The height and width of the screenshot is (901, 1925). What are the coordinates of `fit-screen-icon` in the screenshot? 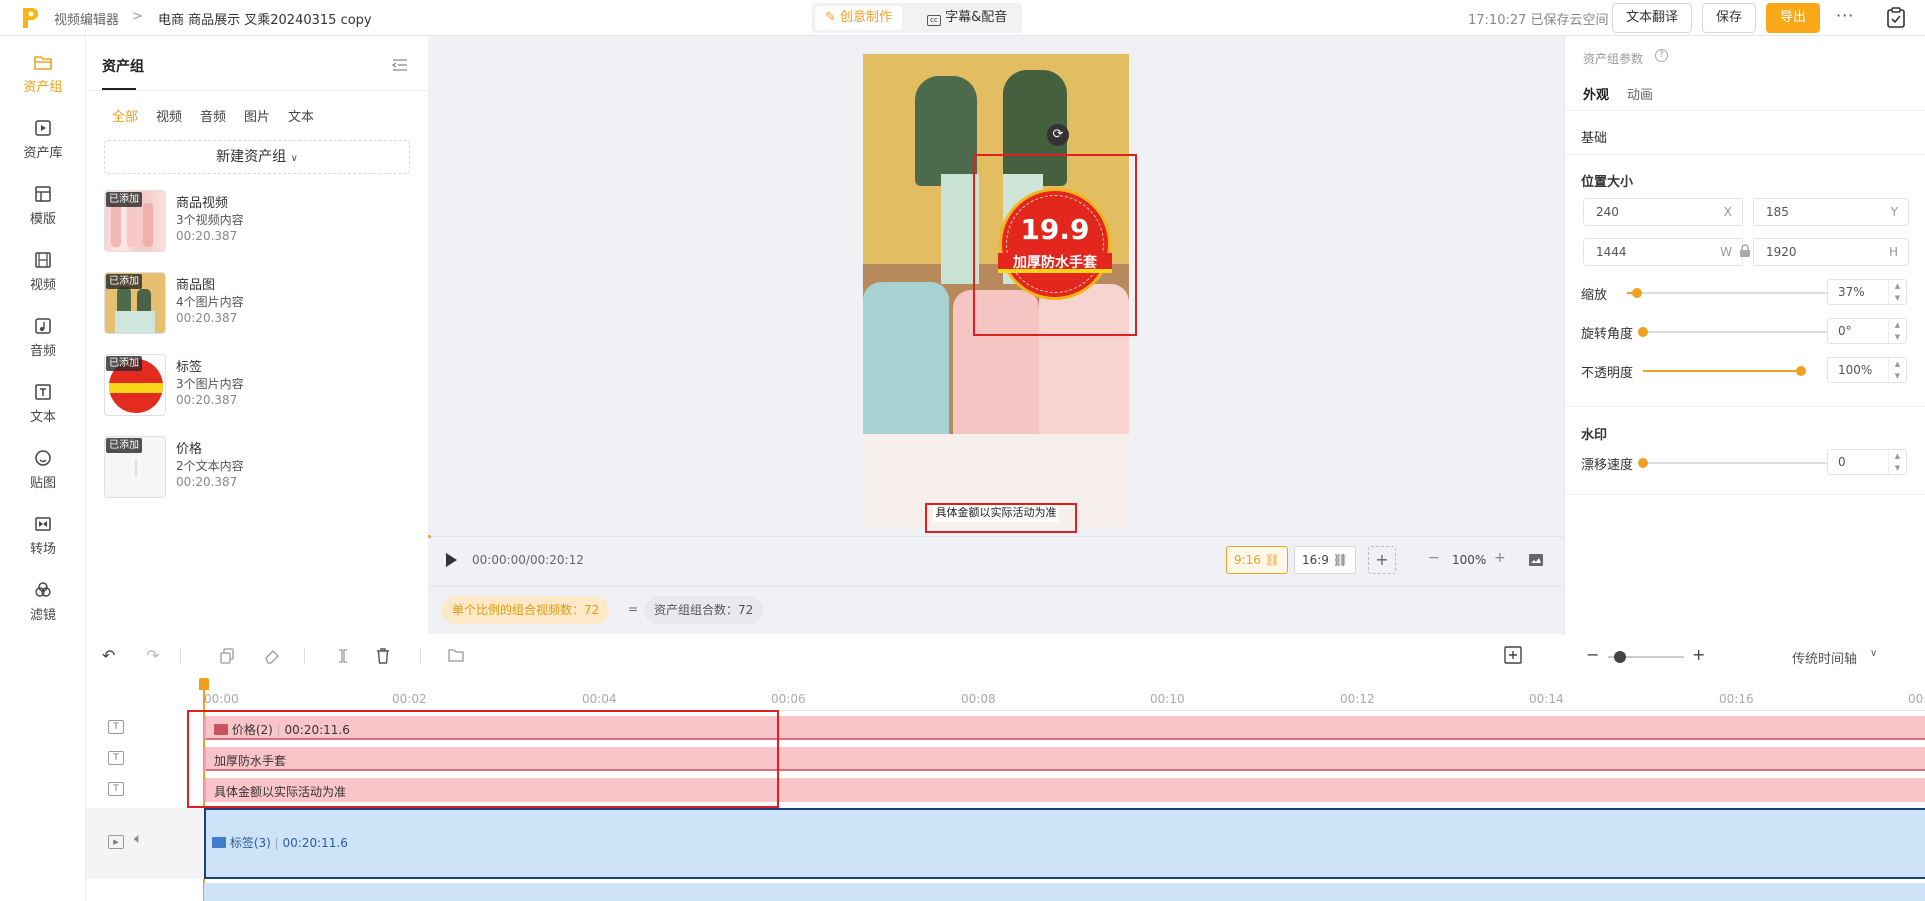 It's located at (1536, 560).